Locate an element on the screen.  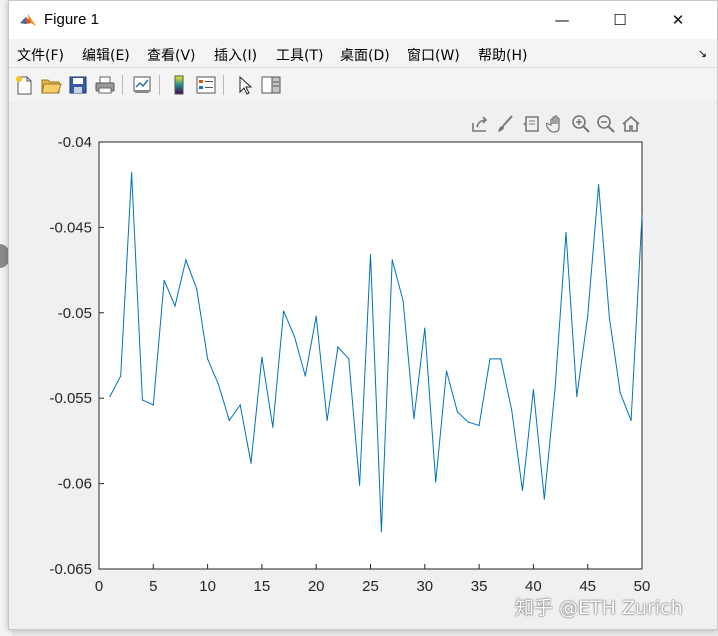
x-tick-label: 20 is located at coordinates (316, 586).